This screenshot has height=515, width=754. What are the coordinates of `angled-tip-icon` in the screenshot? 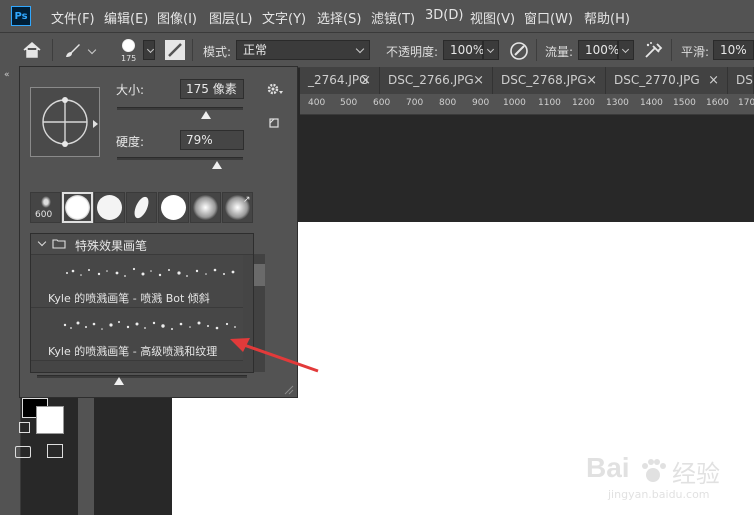 It's located at (141, 207).